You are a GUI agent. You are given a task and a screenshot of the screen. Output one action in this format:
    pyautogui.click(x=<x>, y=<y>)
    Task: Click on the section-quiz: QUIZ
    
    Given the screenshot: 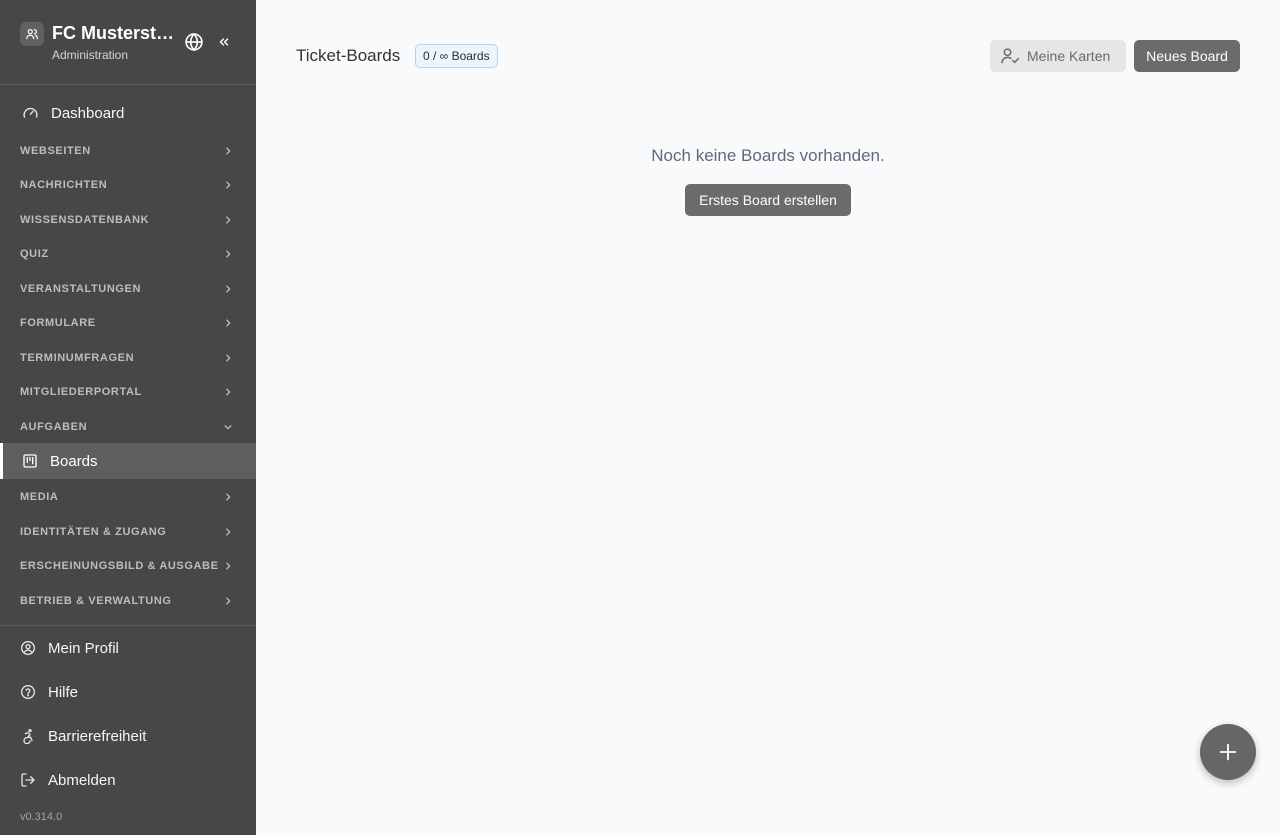 What is the action you would take?
    pyautogui.click(x=128, y=254)
    